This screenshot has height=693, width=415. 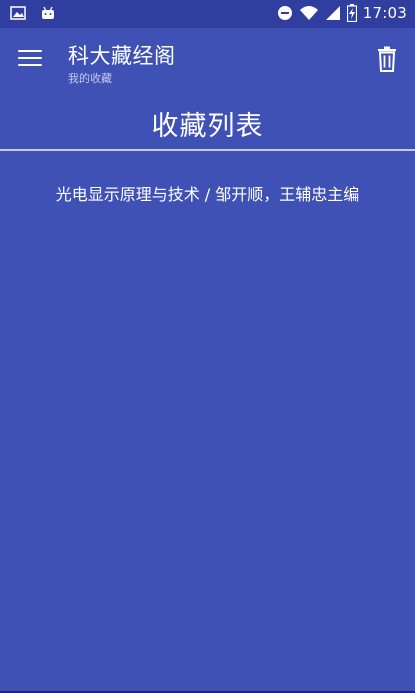 I want to click on wifi-icon, so click(x=308, y=13).